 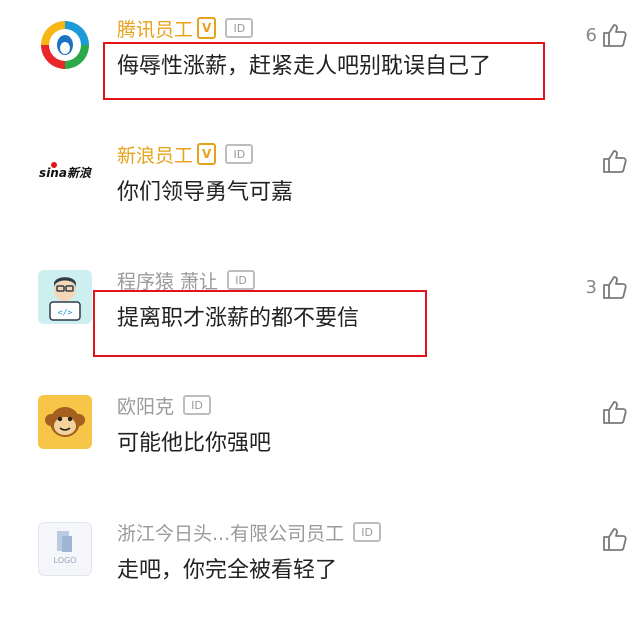 I want to click on logo-placeholder-text: LOGO, so click(x=65, y=560).